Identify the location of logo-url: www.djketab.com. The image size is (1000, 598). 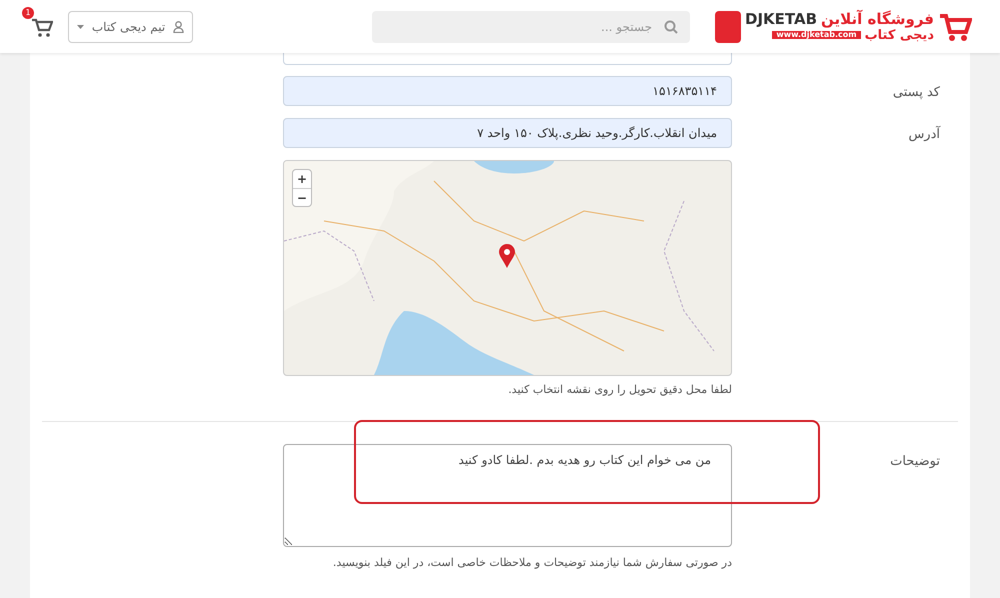
(816, 35).